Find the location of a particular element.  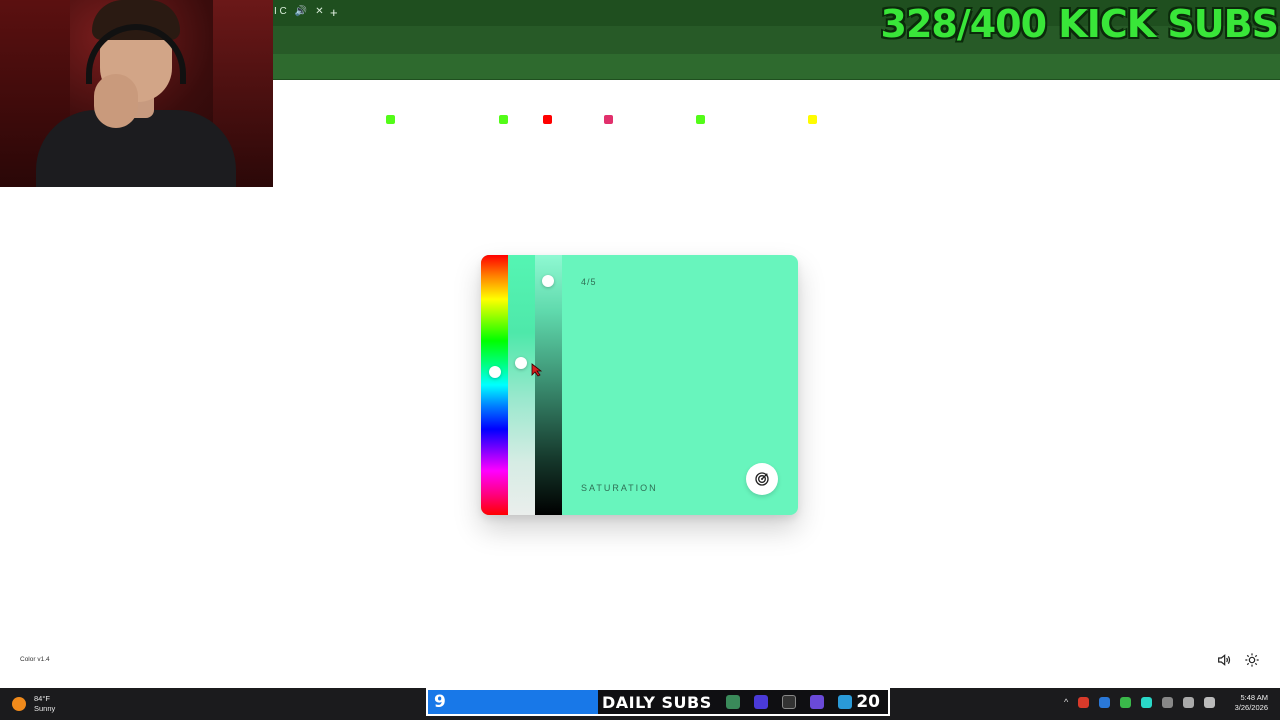

sun-weather-icon is located at coordinates (19, 704).